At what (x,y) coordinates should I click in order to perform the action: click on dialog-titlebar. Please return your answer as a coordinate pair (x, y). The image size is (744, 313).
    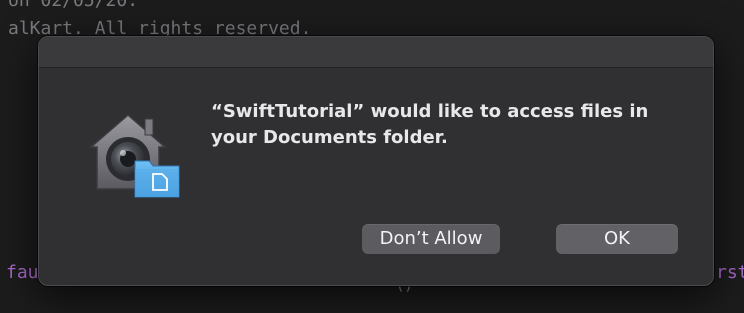
    Looking at the image, I should click on (376, 52).